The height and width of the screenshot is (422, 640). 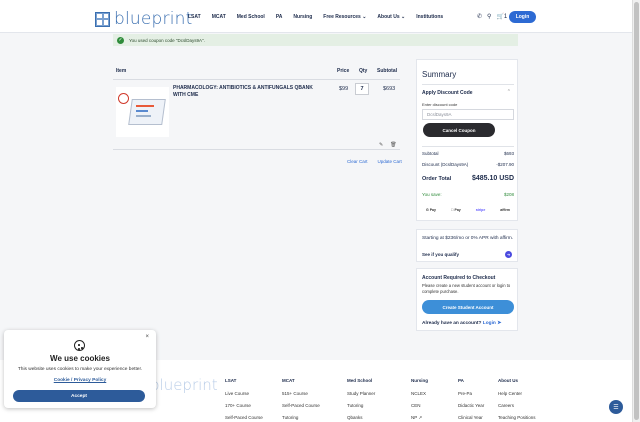 What do you see at coordinates (361, 393) in the screenshot?
I see `footer-link: Study Planner` at bounding box center [361, 393].